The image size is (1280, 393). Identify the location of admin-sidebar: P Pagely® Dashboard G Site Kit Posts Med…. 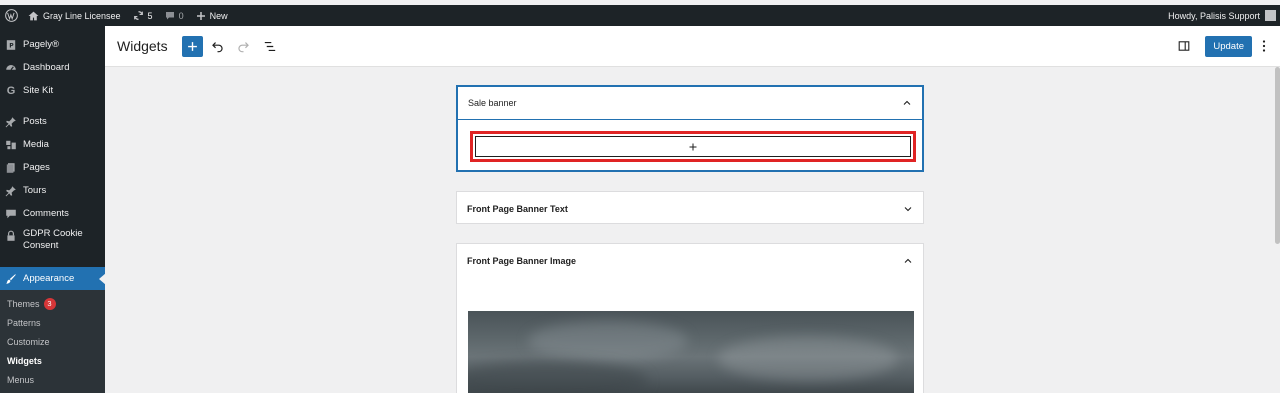
(53, 209).